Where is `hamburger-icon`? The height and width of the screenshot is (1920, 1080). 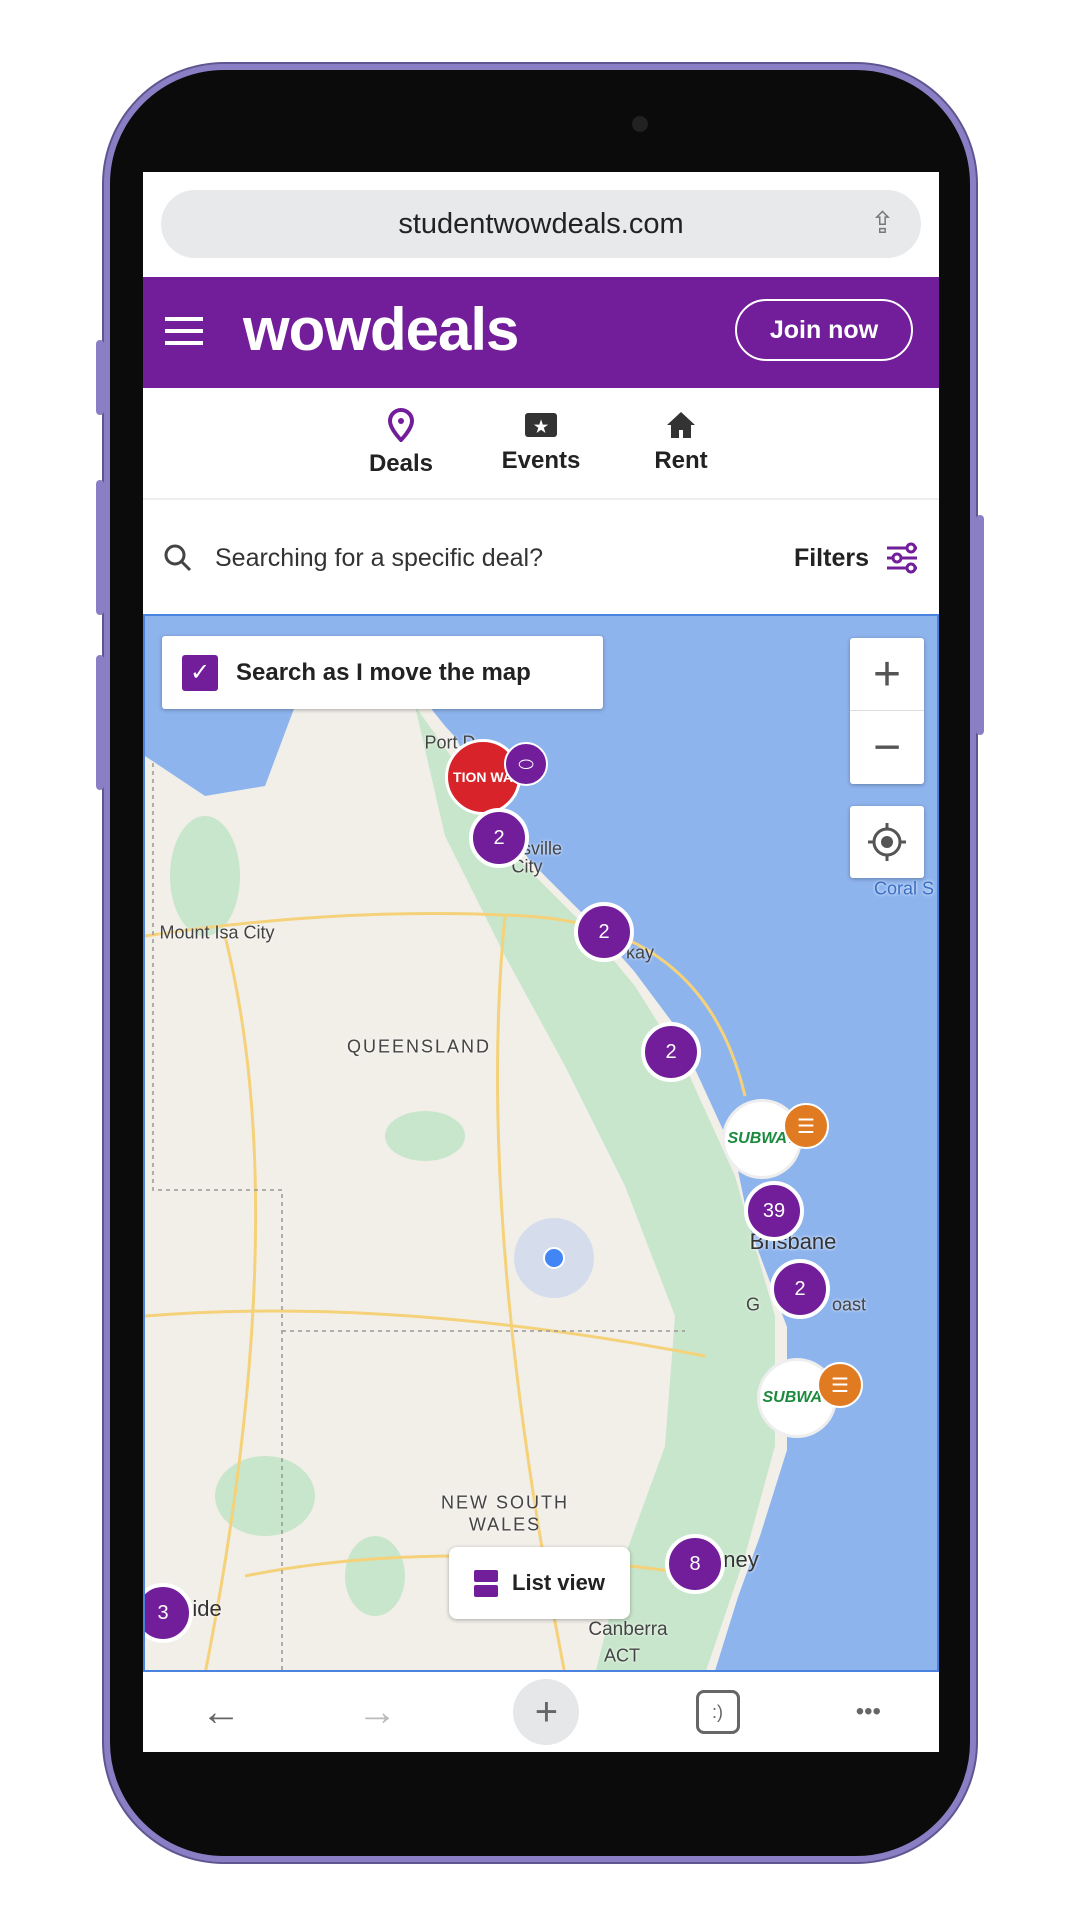 hamburger-icon is located at coordinates (184, 331).